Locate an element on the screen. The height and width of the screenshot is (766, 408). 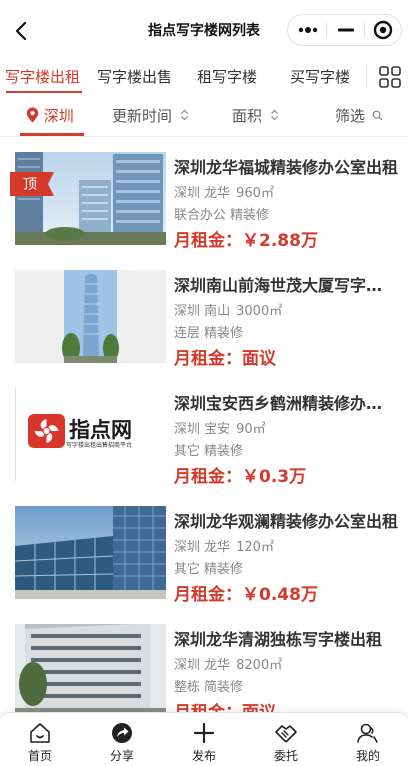
tab-rent-office: 租写字楼 is located at coordinates (227, 76).